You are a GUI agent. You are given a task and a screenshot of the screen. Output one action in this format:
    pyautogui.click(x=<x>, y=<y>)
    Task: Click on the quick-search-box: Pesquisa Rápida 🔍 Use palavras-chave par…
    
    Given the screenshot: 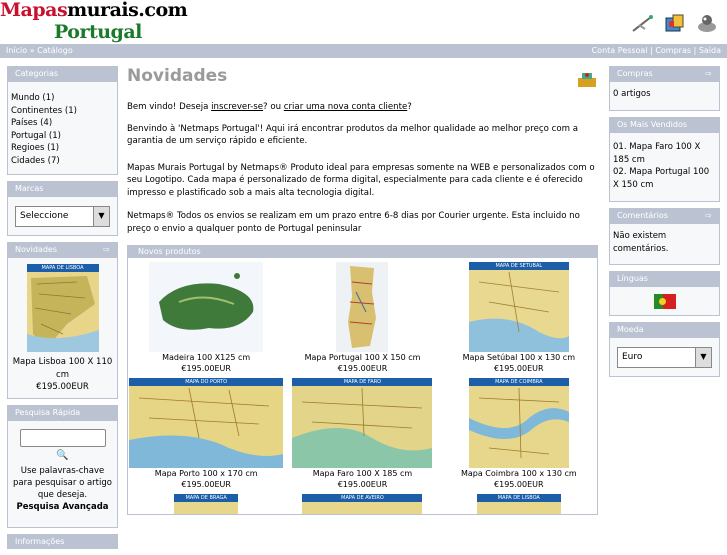 What is the action you would take?
    pyautogui.click(x=62, y=466)
    